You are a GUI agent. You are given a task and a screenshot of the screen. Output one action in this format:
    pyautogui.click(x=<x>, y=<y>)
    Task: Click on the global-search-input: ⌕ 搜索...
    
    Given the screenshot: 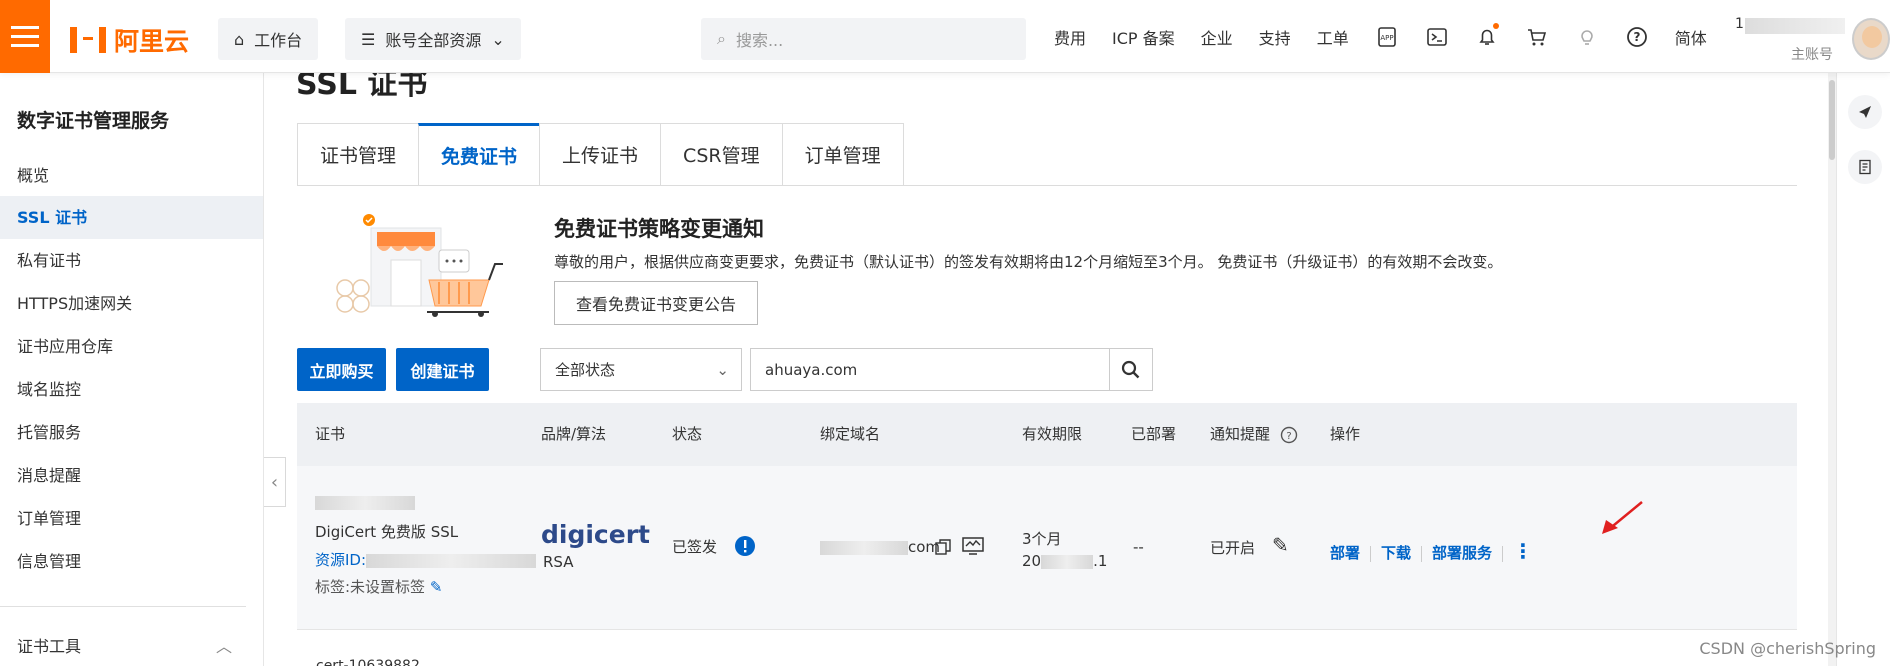 What is the action you would take?
    pyautogui.click(x=863, y=39)
    